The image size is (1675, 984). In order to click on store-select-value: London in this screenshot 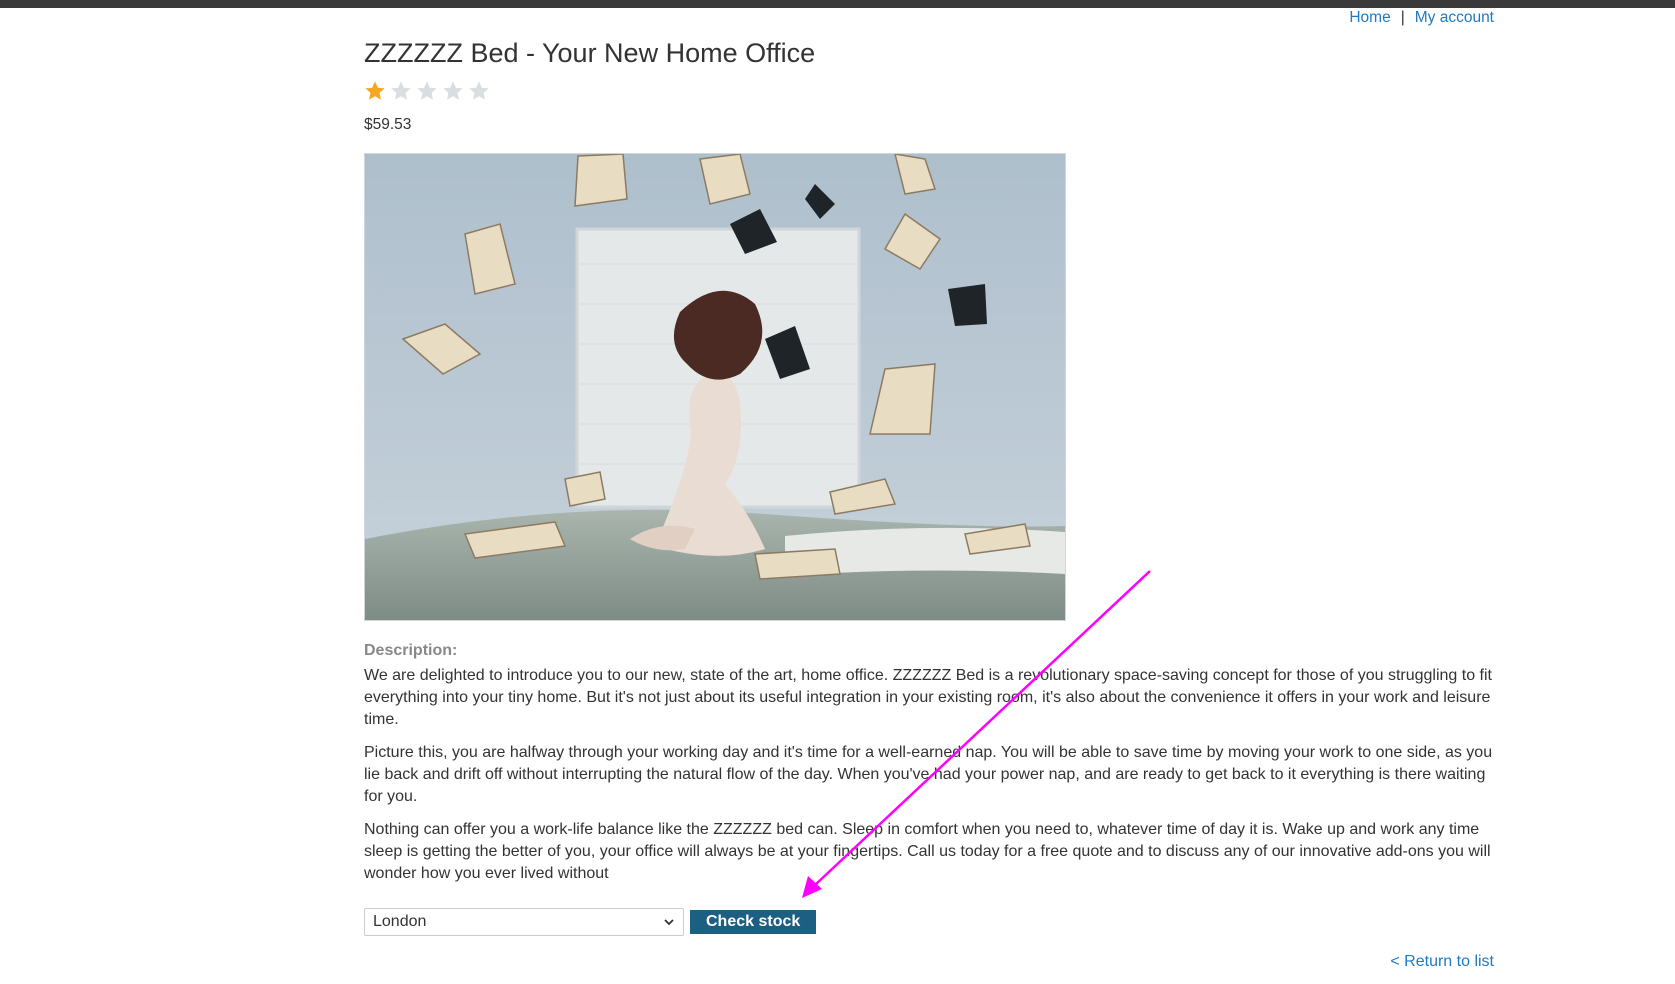, I will do `click(400, 921)`.